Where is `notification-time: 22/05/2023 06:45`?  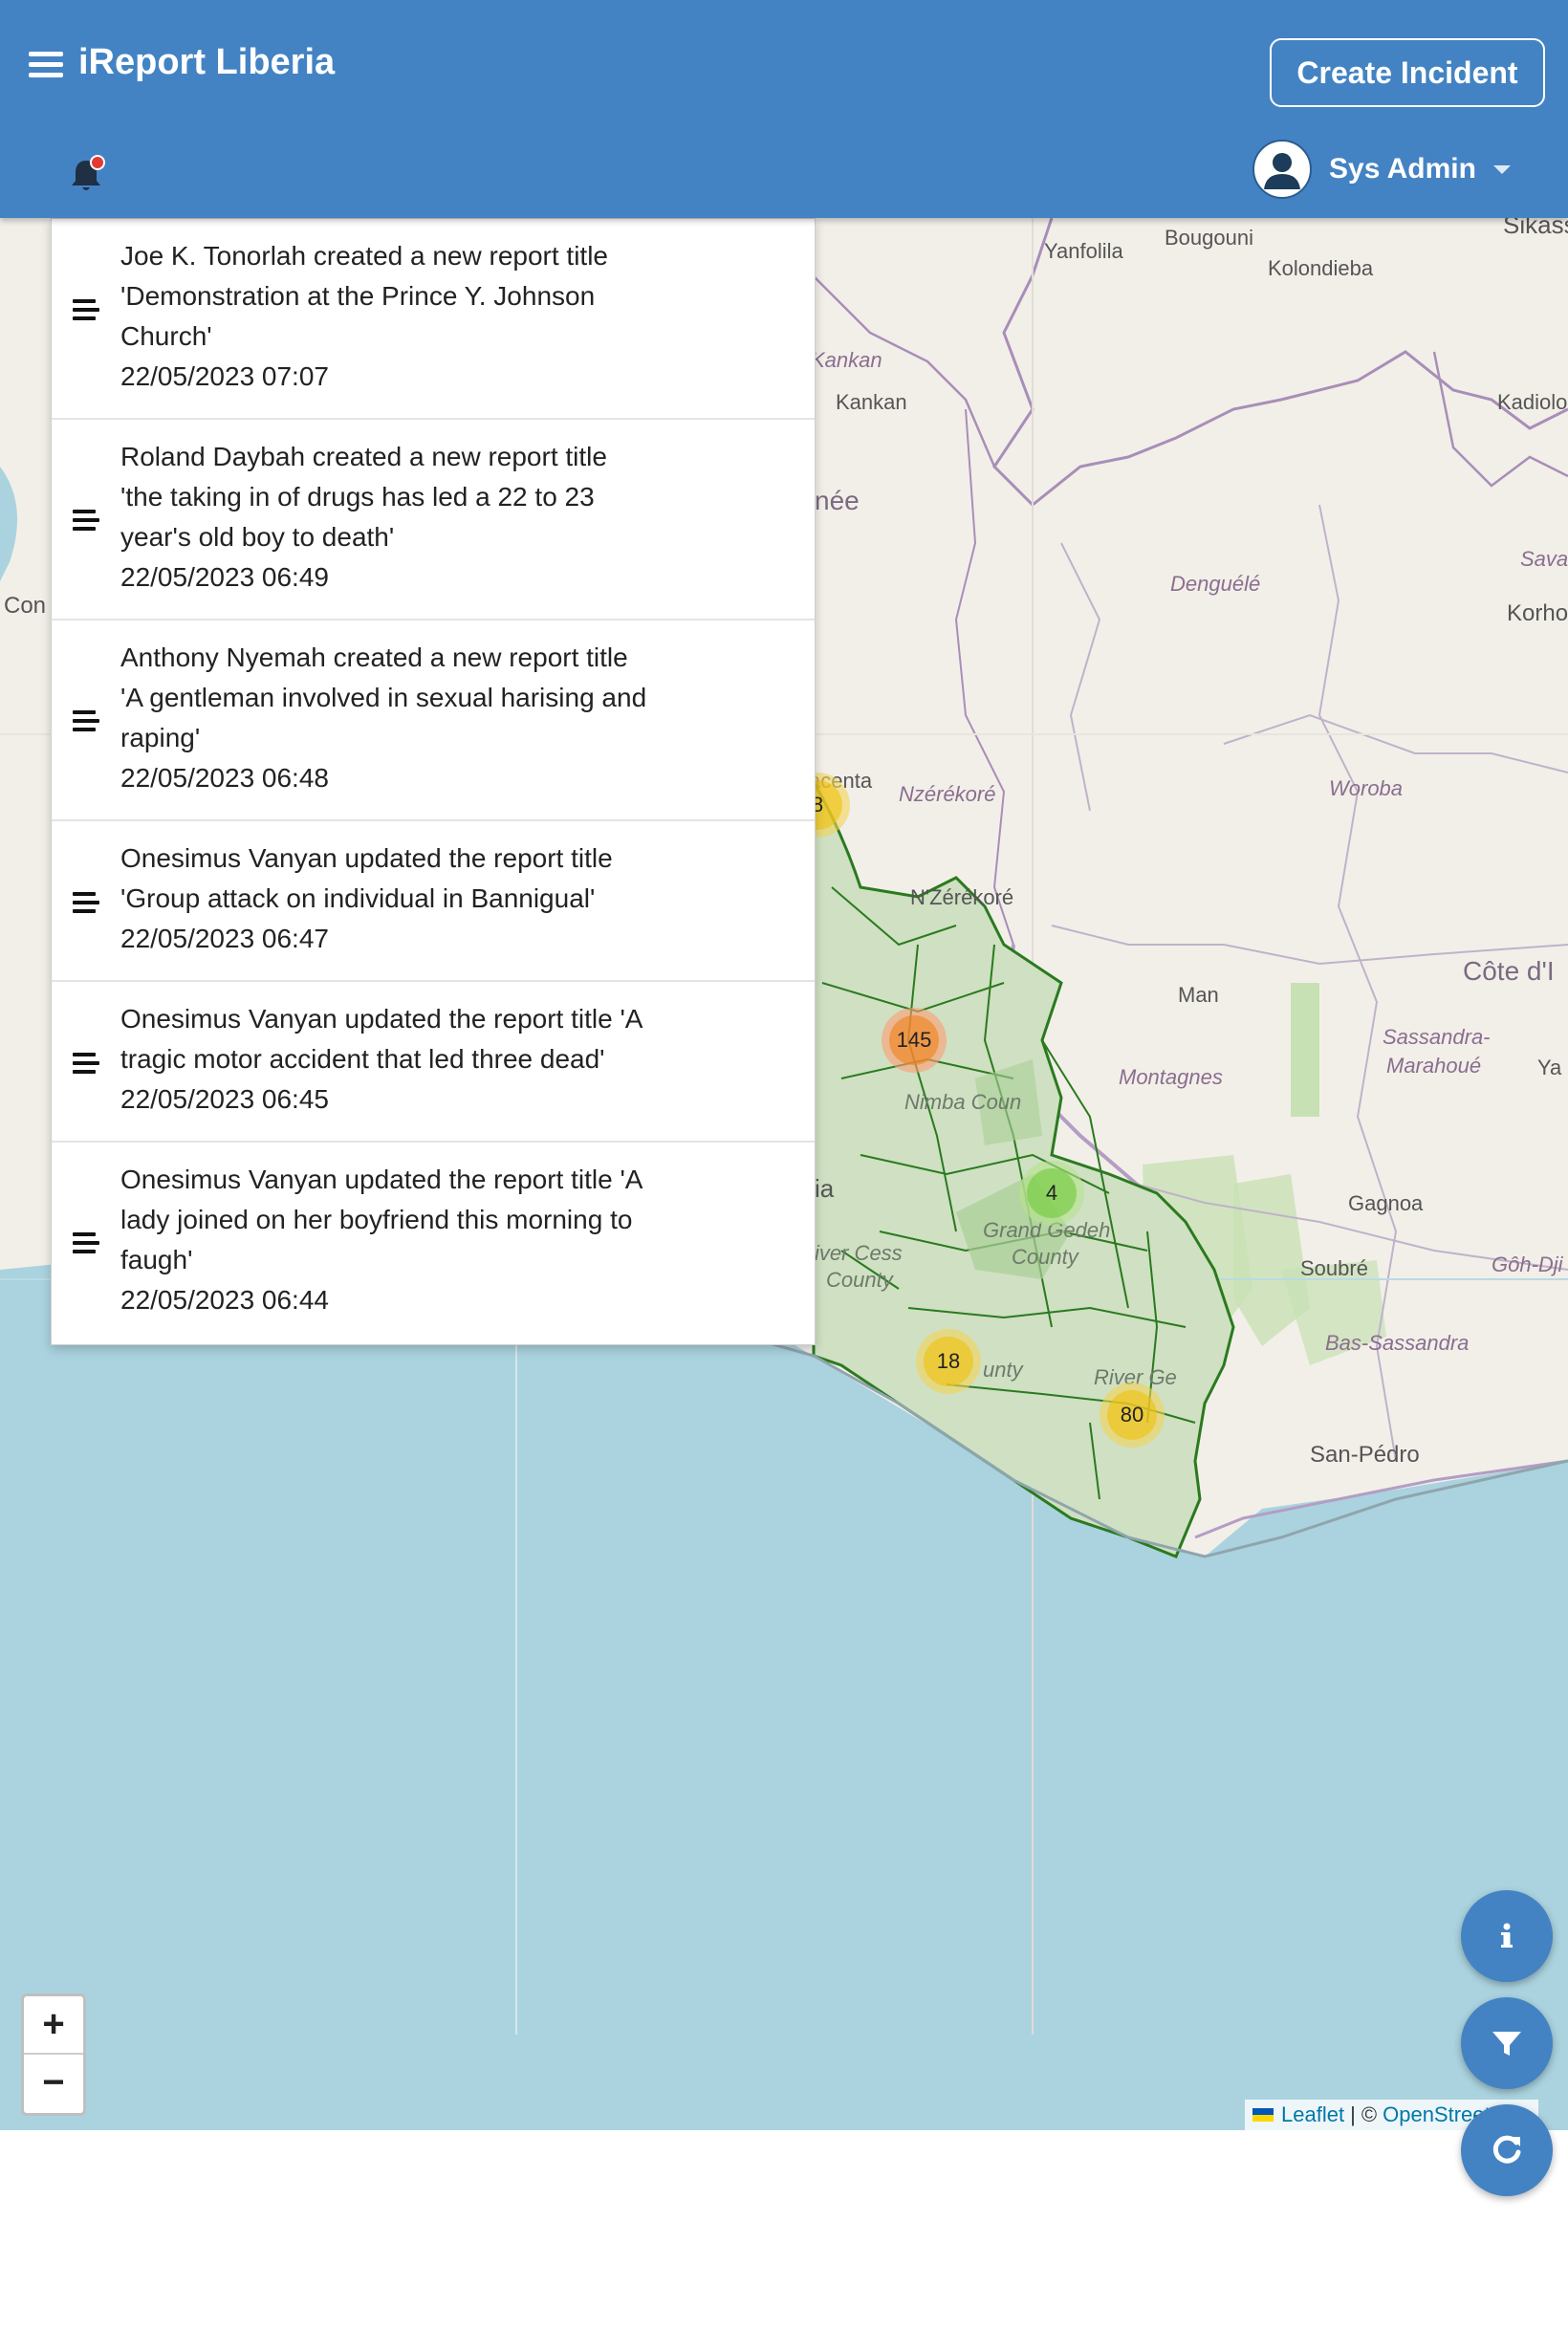 notification-time: 22/05/2023 06:45 is located at coordinates (224, 1099).